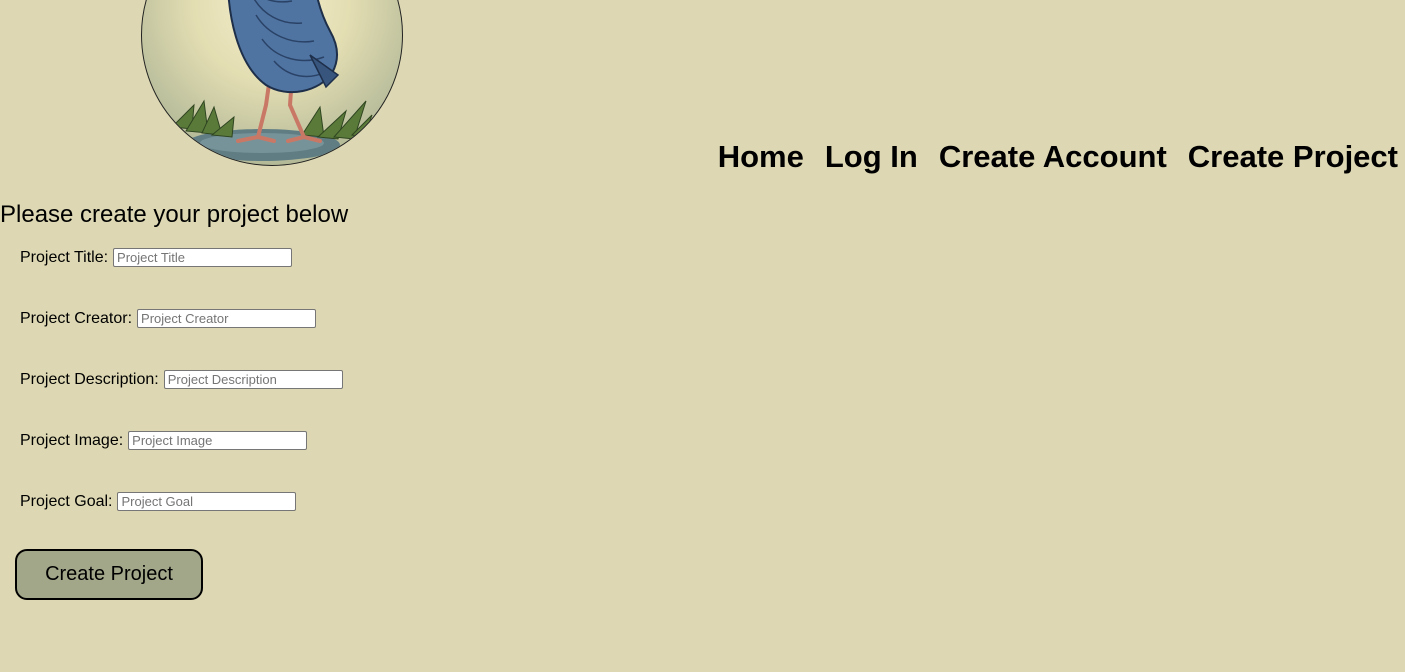 The width and height of the screenshot is (1405, 672). What do you see at coordinates (1053, 157) in the screenshot?
I see `nav-link-create-account: Create Account` at bounding box center [1053, 157].